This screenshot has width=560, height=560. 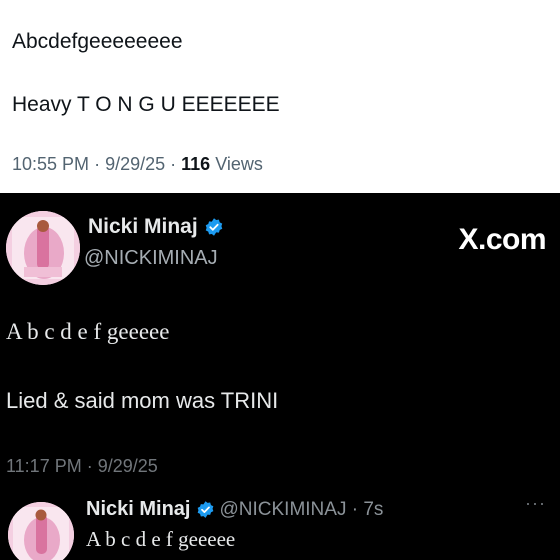 What do you see at coordinates (151, 258) in the screenshot?
I see `author-handle: @NICKIMINAJ` at bounding box center [151, 258].